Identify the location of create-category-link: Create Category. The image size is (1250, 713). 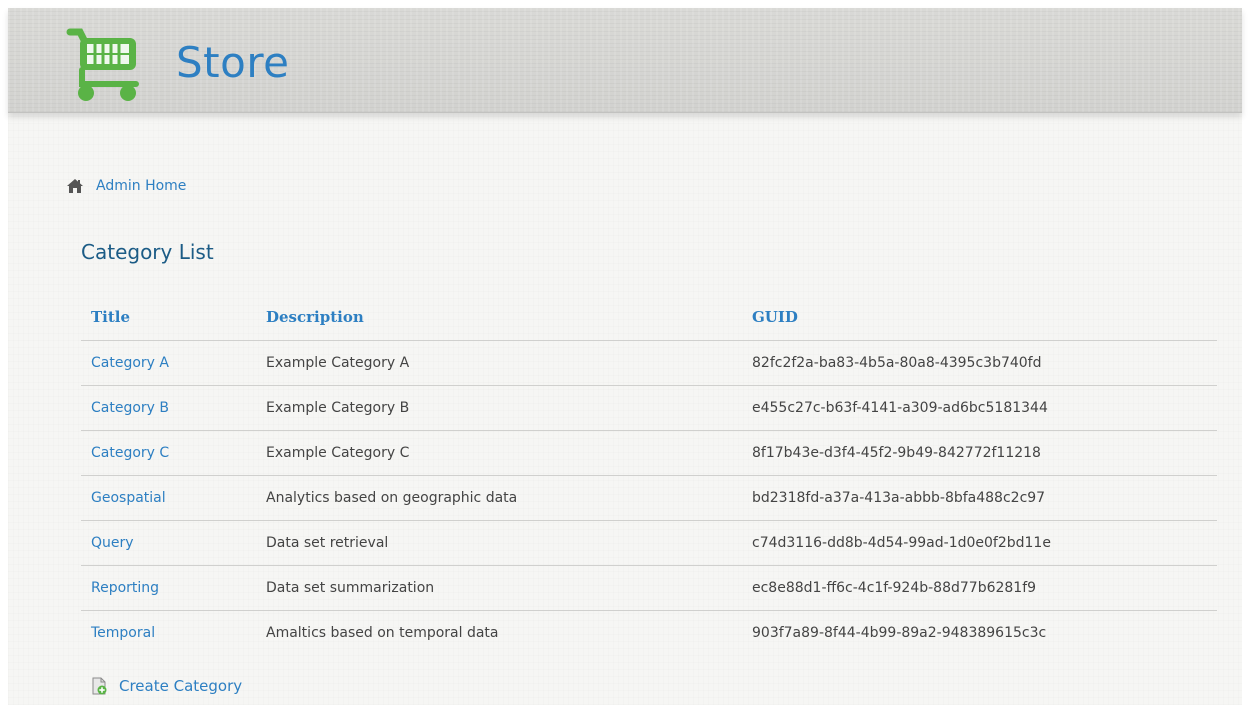
(180, 686).